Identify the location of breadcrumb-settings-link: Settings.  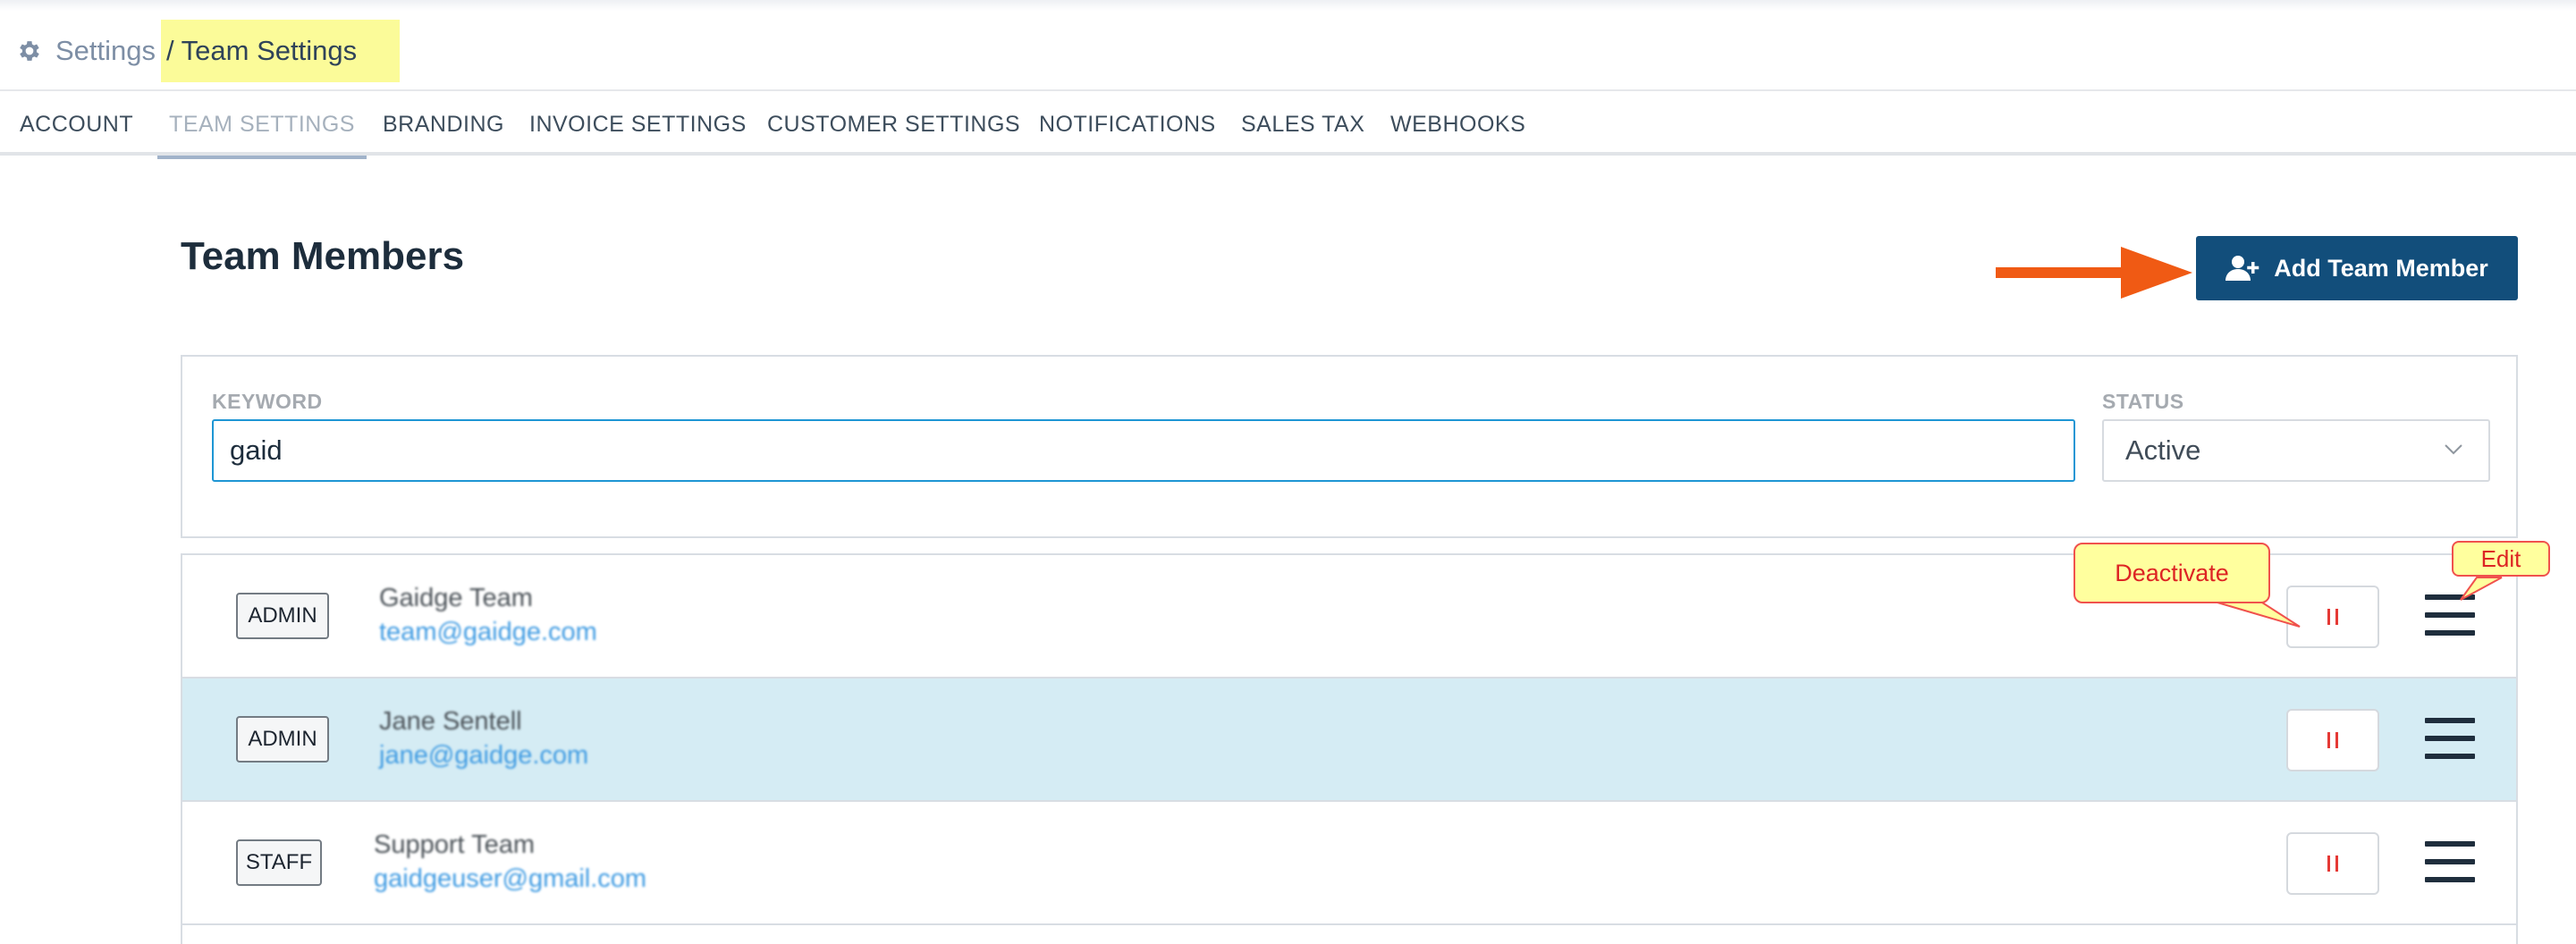
(105, 51).